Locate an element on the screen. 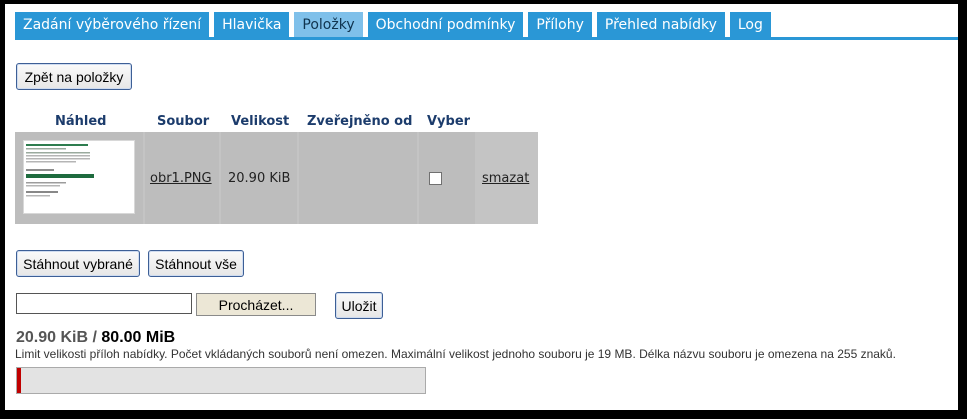  select-checkbox is located at coordinates (435, 178).